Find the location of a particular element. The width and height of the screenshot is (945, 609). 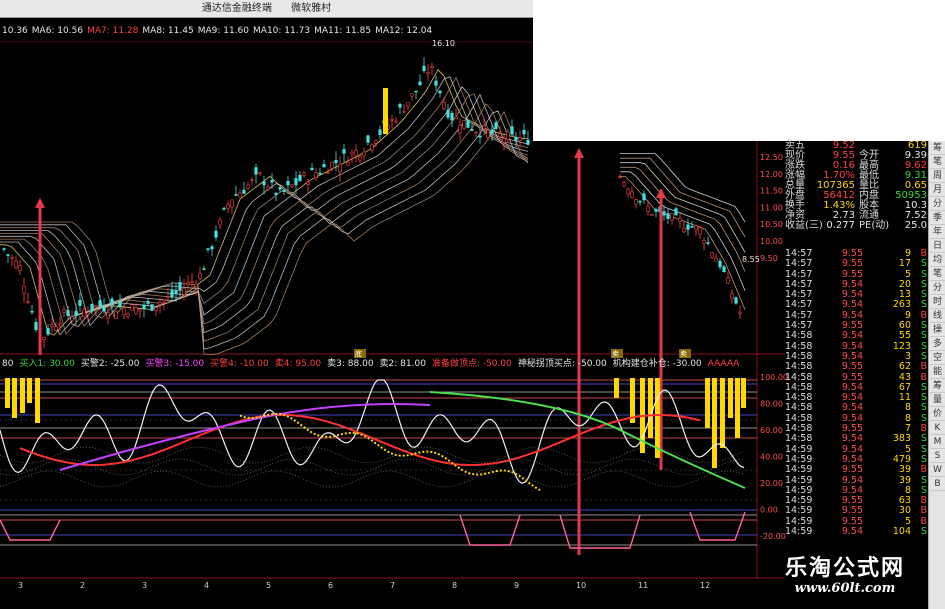

price-axis-label: 11.00 is located at coordinates (771, 207).